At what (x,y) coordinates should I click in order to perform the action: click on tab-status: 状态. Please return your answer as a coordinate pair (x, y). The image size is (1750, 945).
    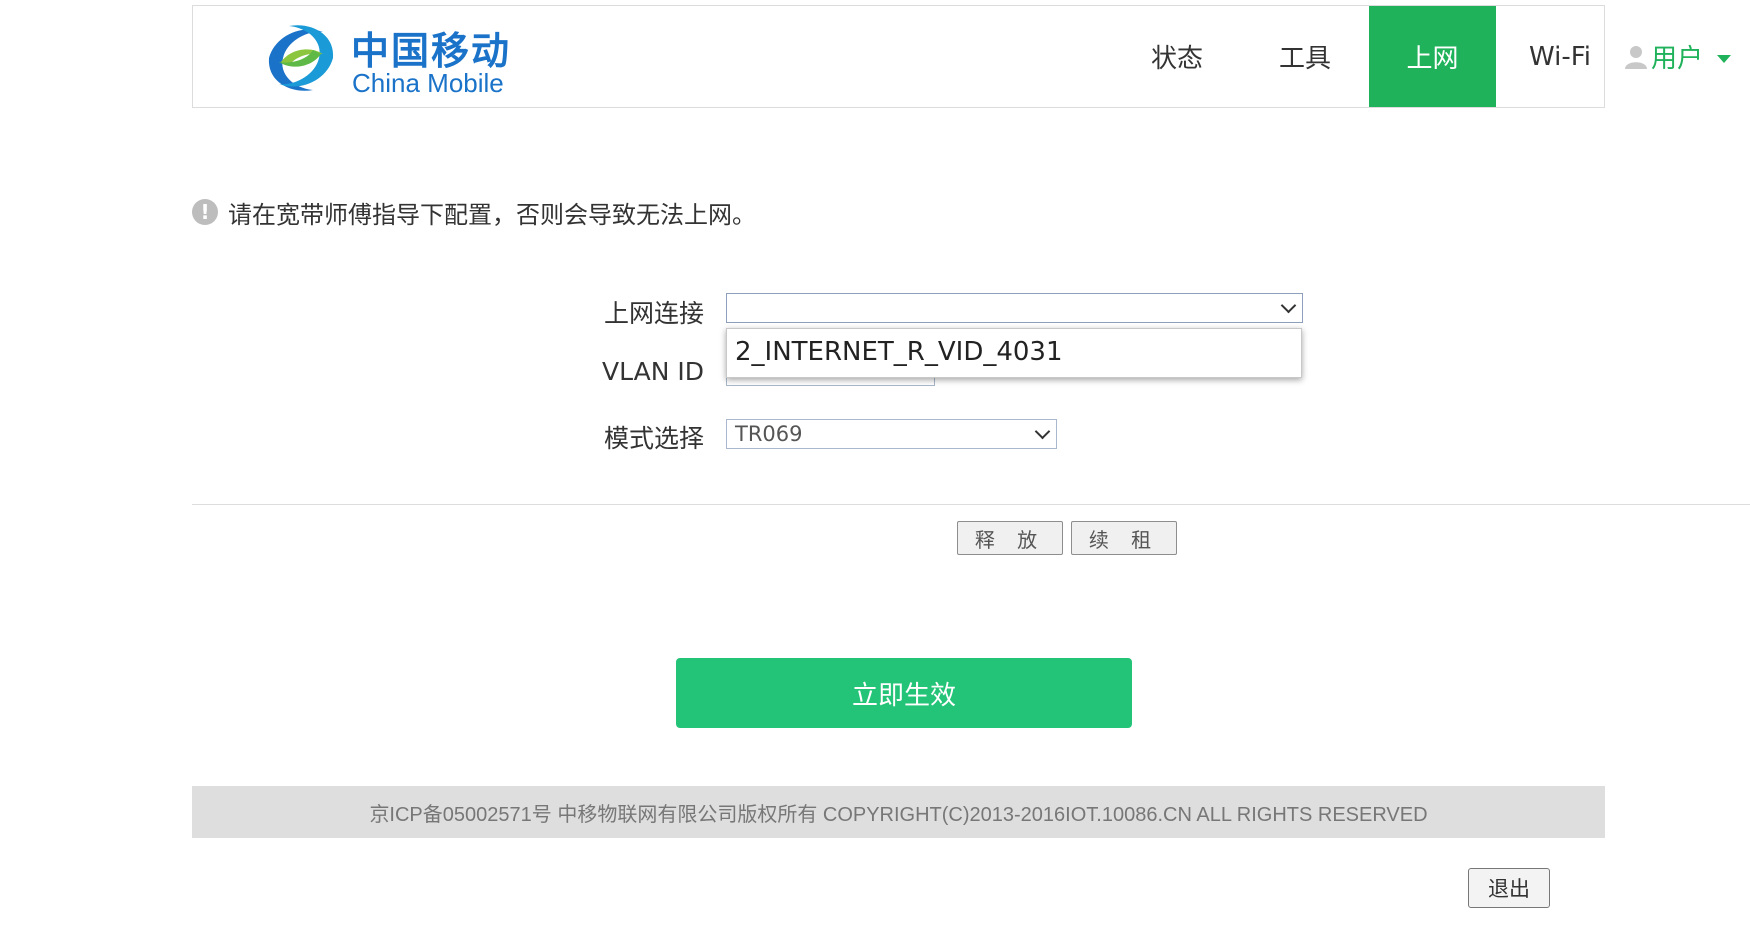
    Looking at the image, I should click on (1177, 56).